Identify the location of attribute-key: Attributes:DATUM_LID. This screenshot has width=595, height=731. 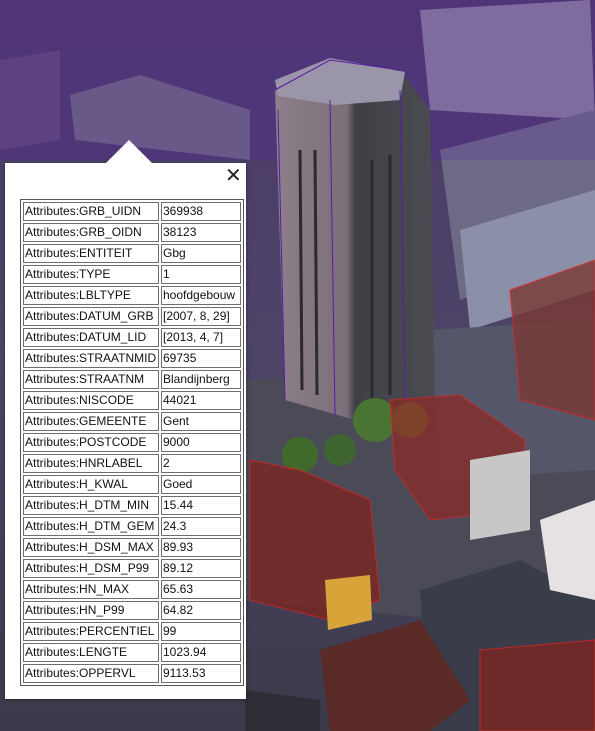
(91, 337).